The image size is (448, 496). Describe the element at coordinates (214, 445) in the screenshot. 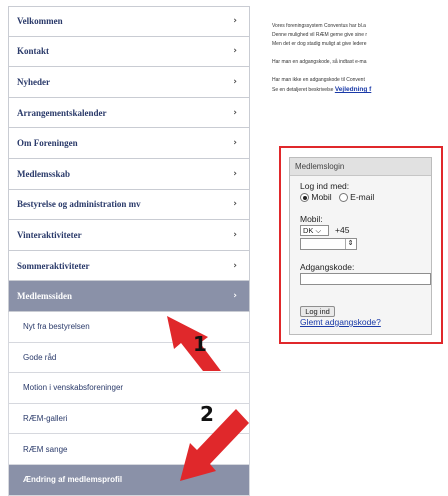

I see `arrow-2-icon` at that location.